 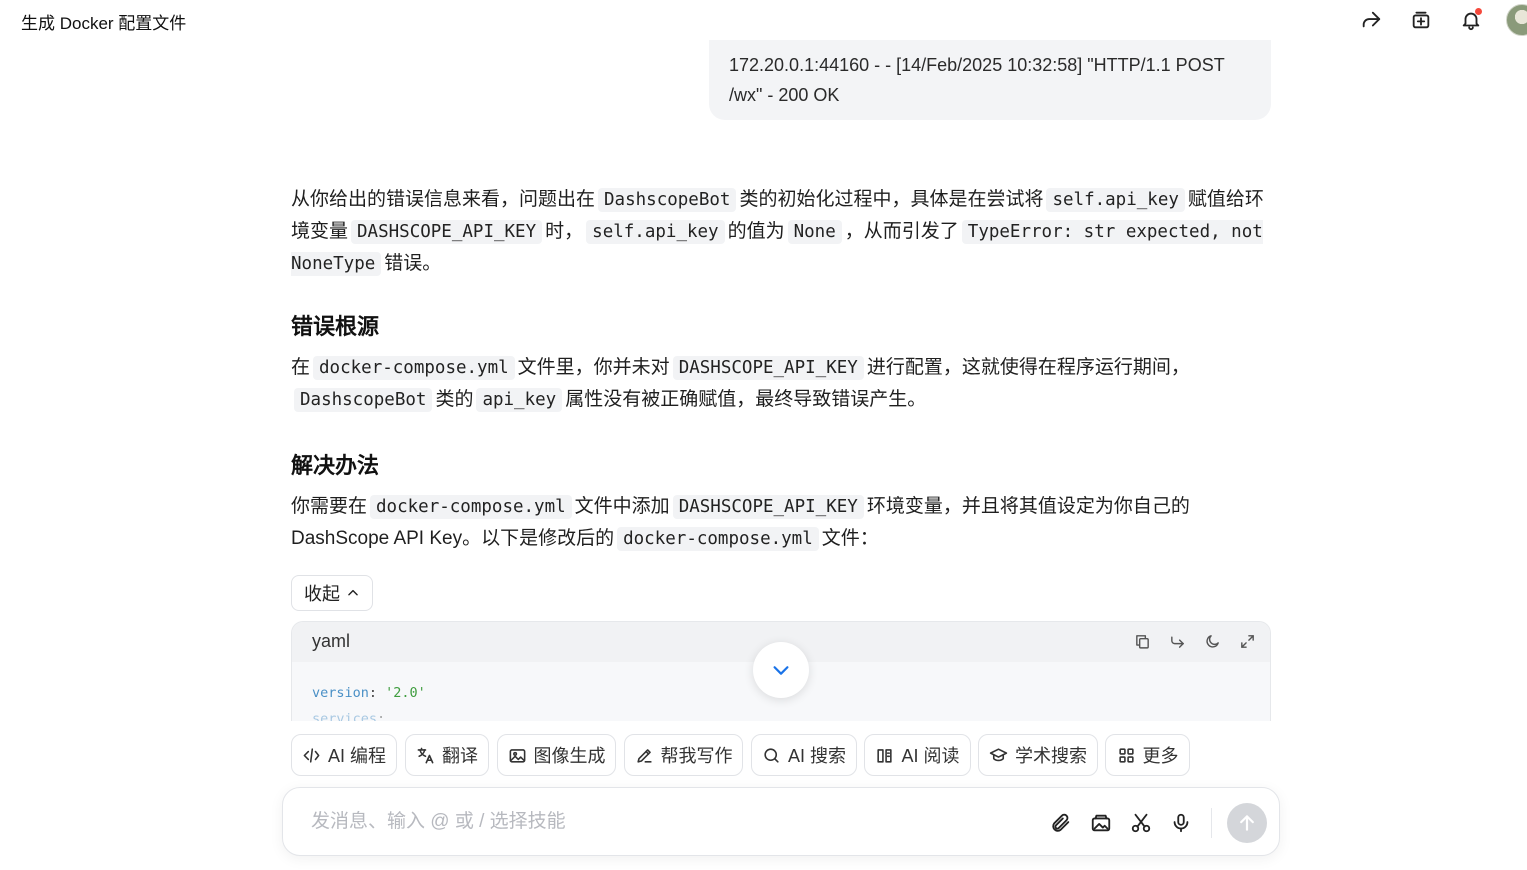 I want to click on academic-icon, so click(x=998, y=754).